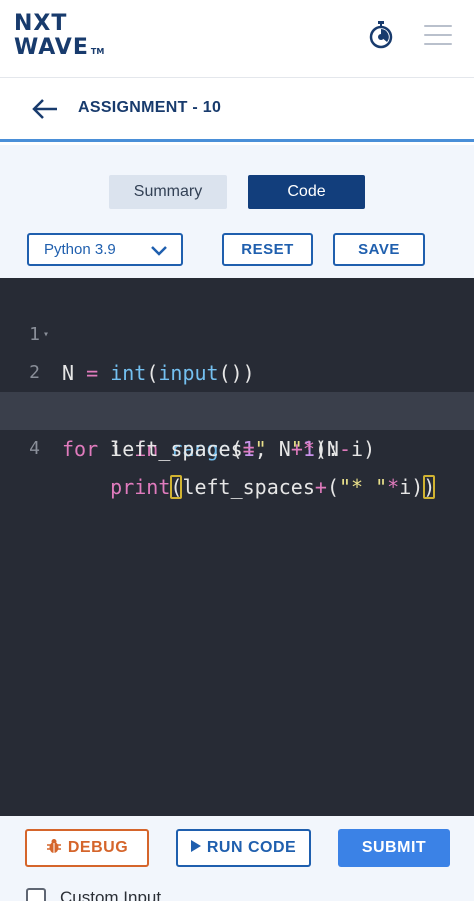  Describe the element at coordinates (195, 848) in the screenshot. I see `play-icon` at that location.